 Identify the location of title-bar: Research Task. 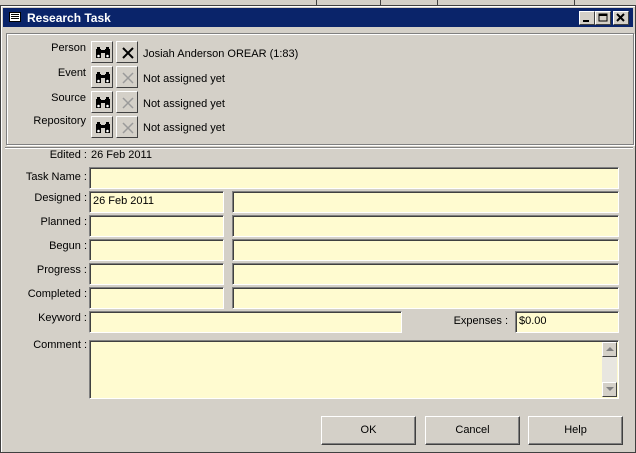
(318, 17).